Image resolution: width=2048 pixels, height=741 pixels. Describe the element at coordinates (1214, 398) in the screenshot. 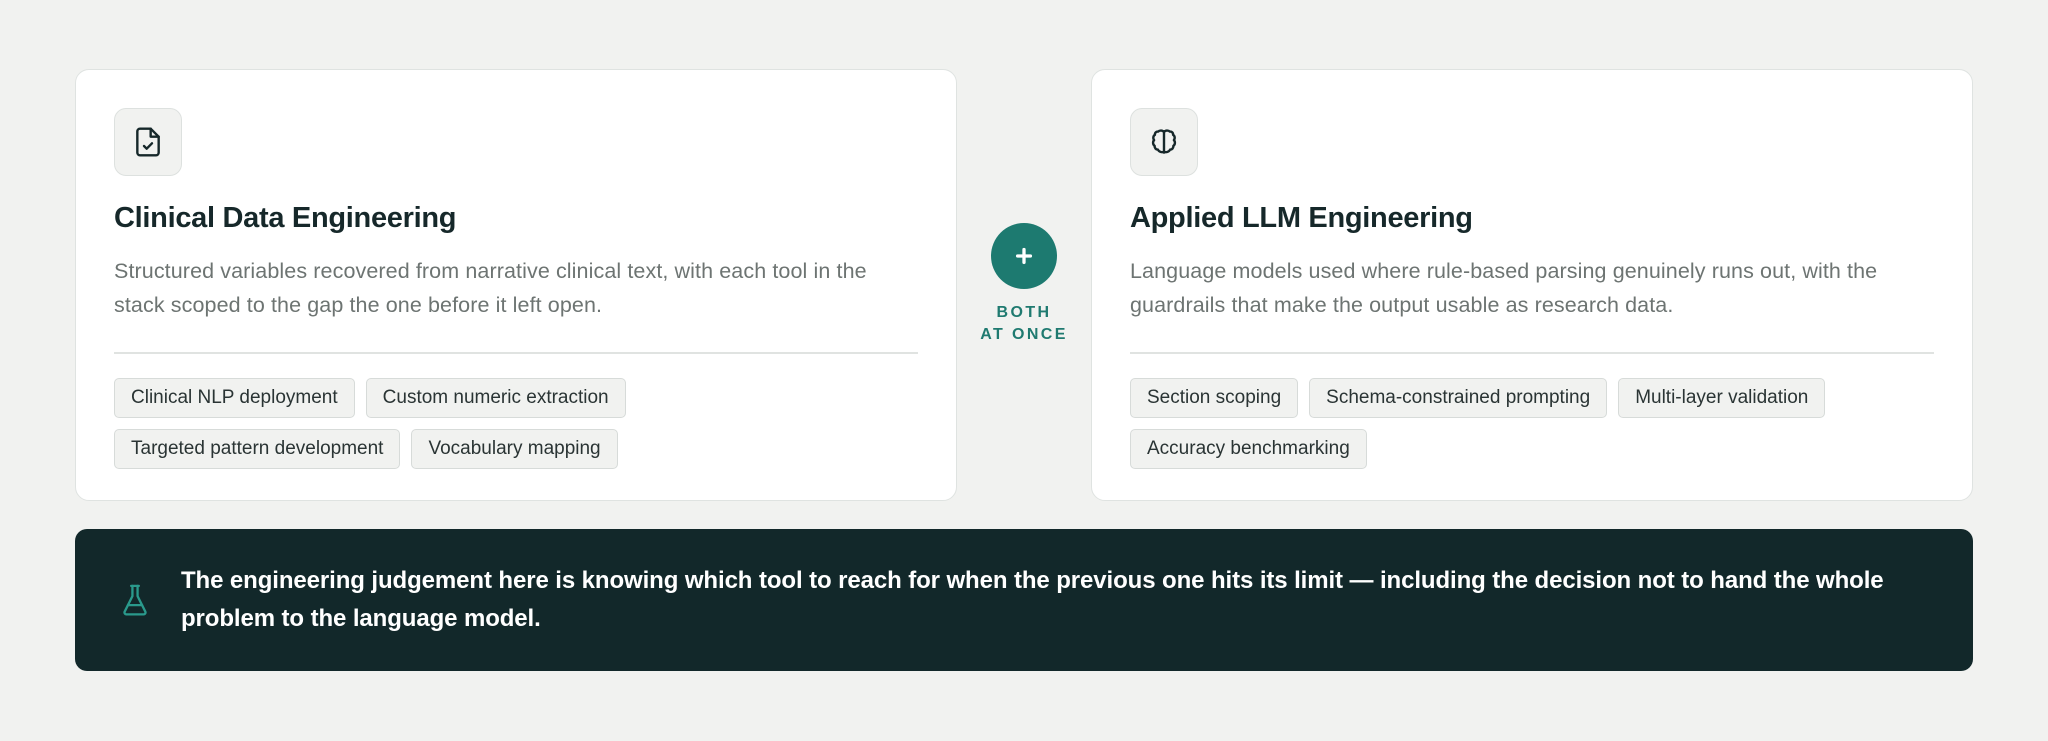

I see `tag: Section scoping` at that location.